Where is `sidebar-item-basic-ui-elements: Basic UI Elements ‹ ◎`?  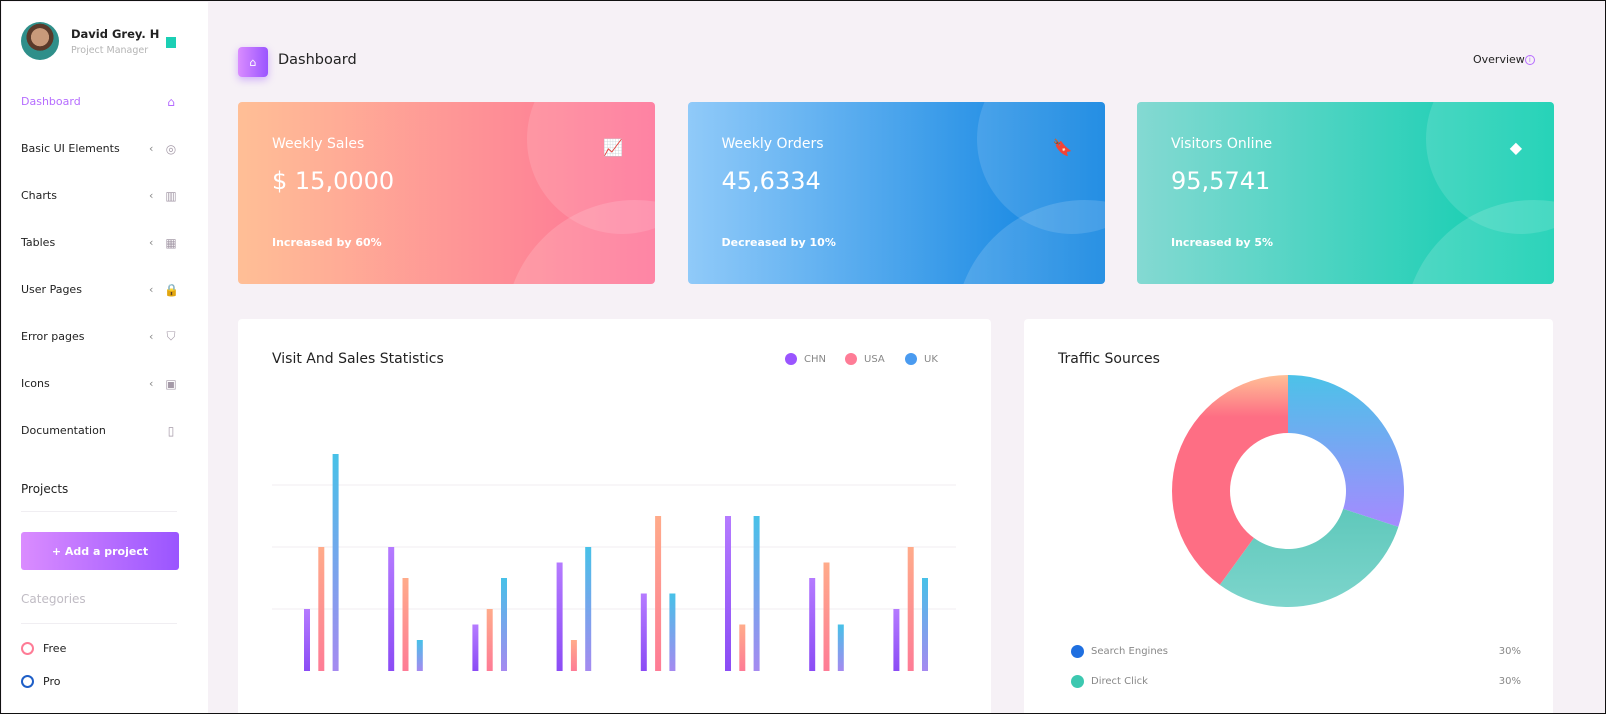 sidebar-item-basic-ui-elements: Basic UI Elements ‹ ◎ is located at coordinates (105, 148).